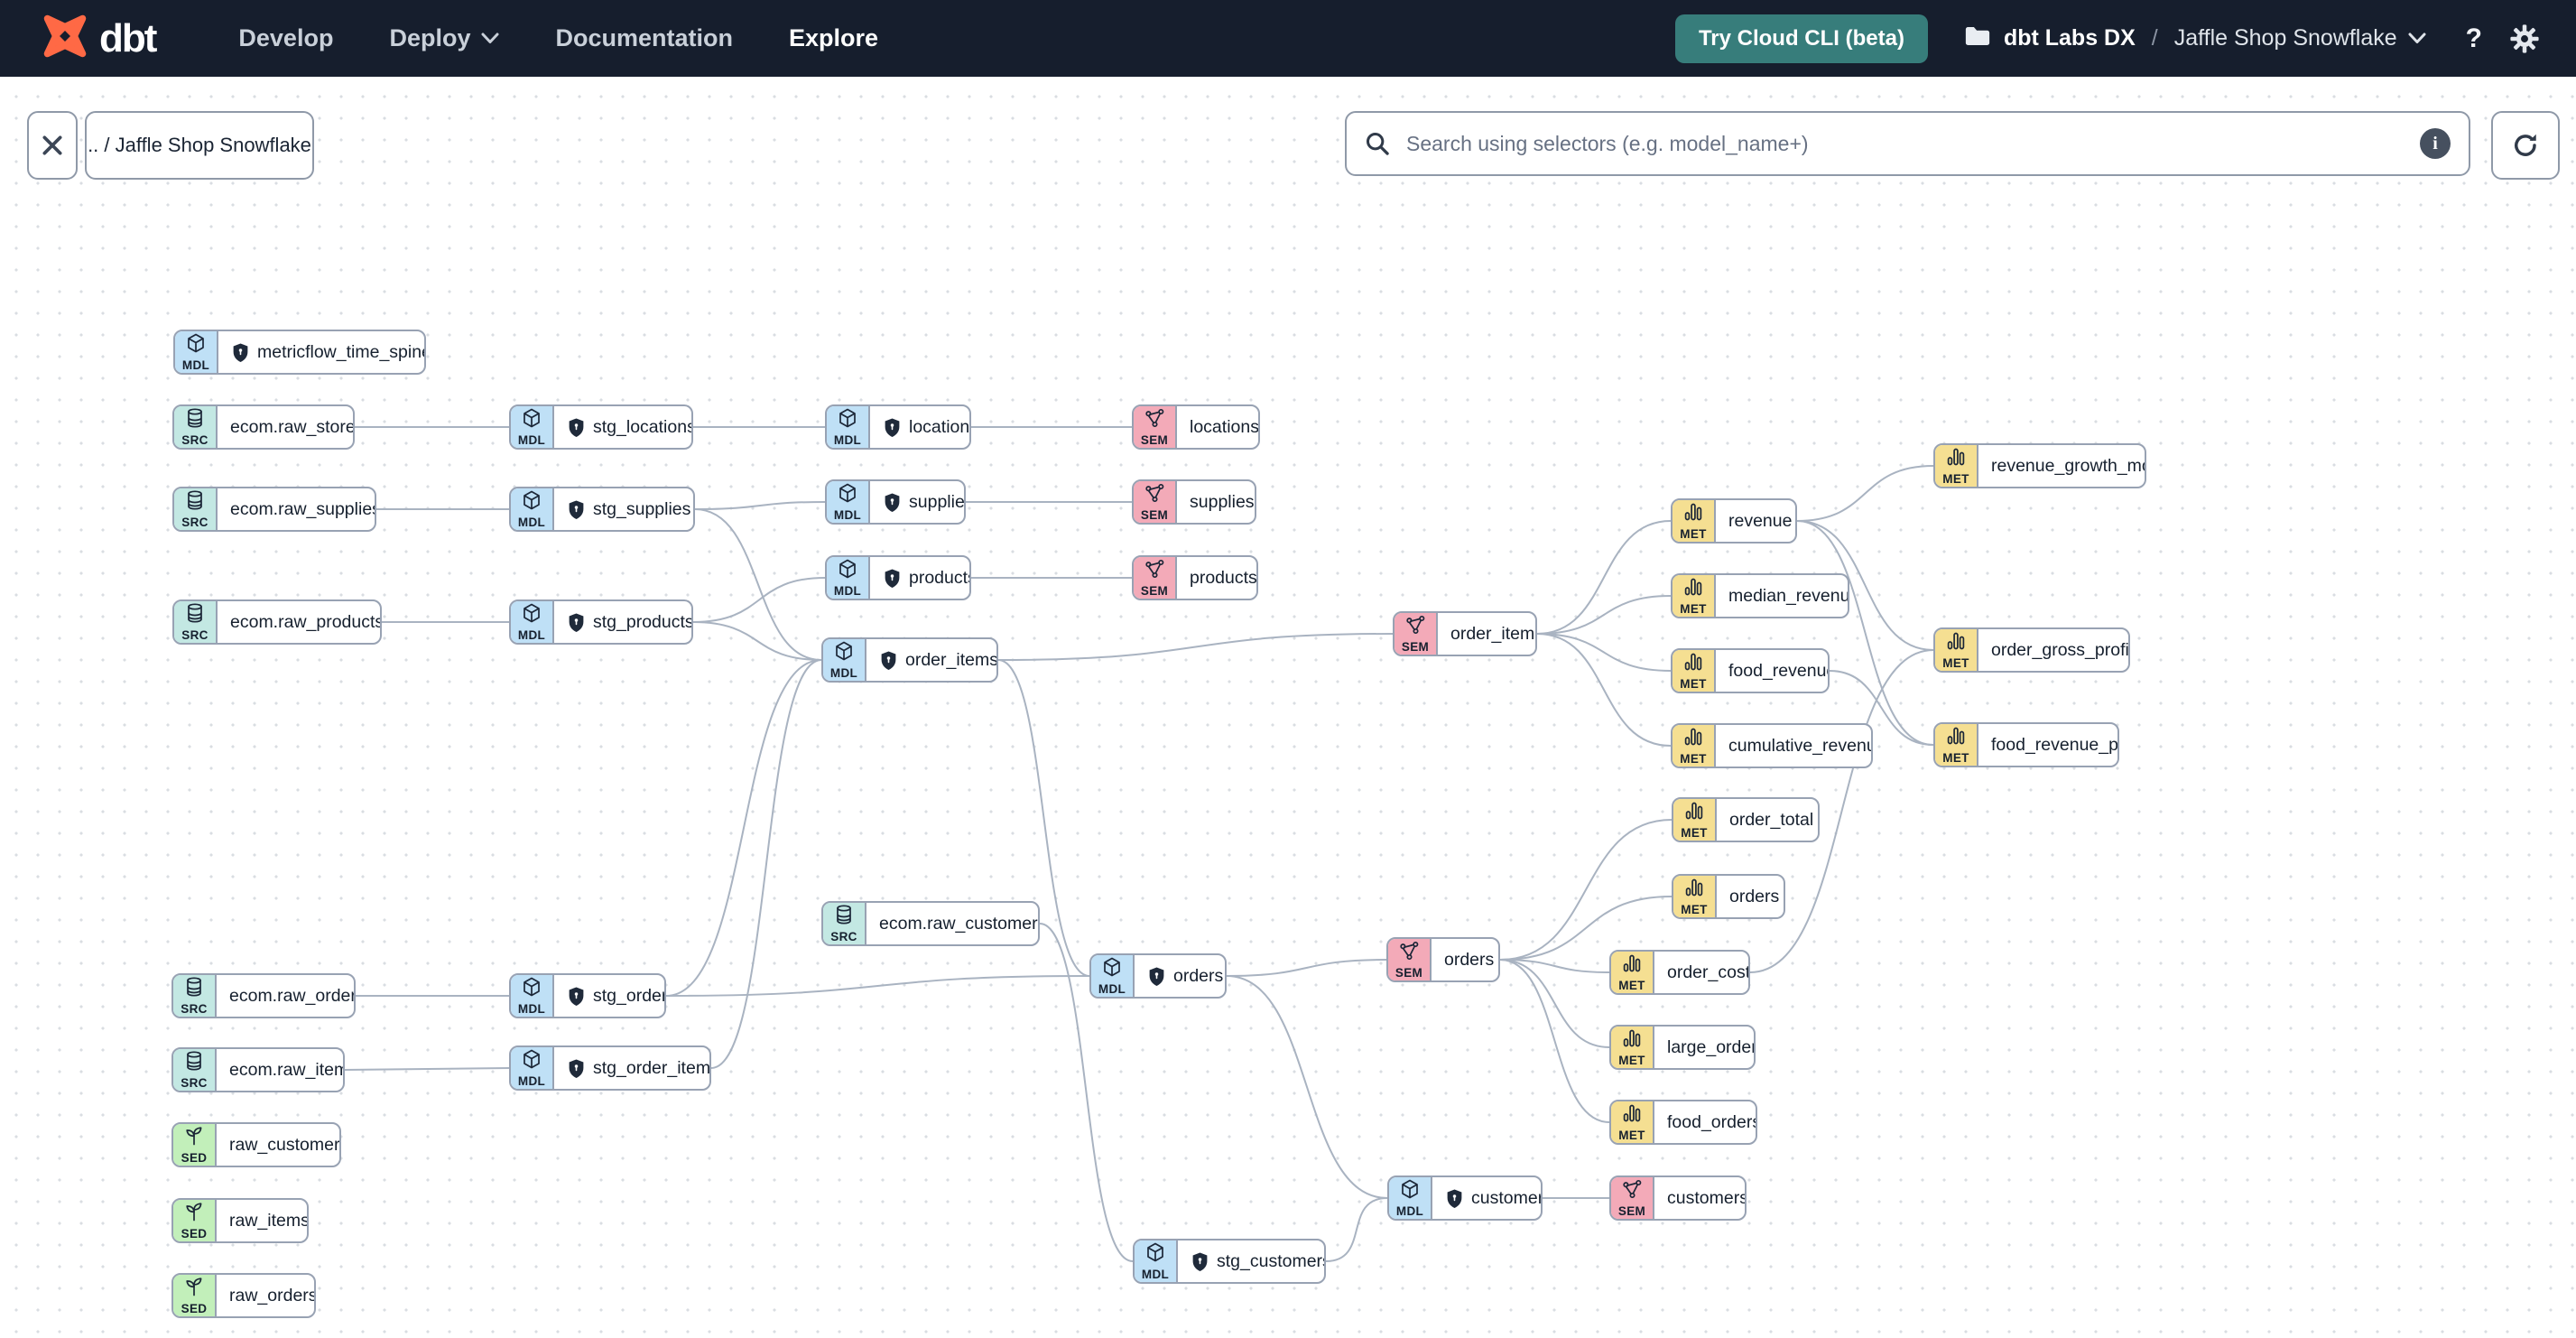  Describe the element at coordinates (602, 510) in the screenshot. I see `graph-node-stg_supplies: MDL stg_supplies` at that location.